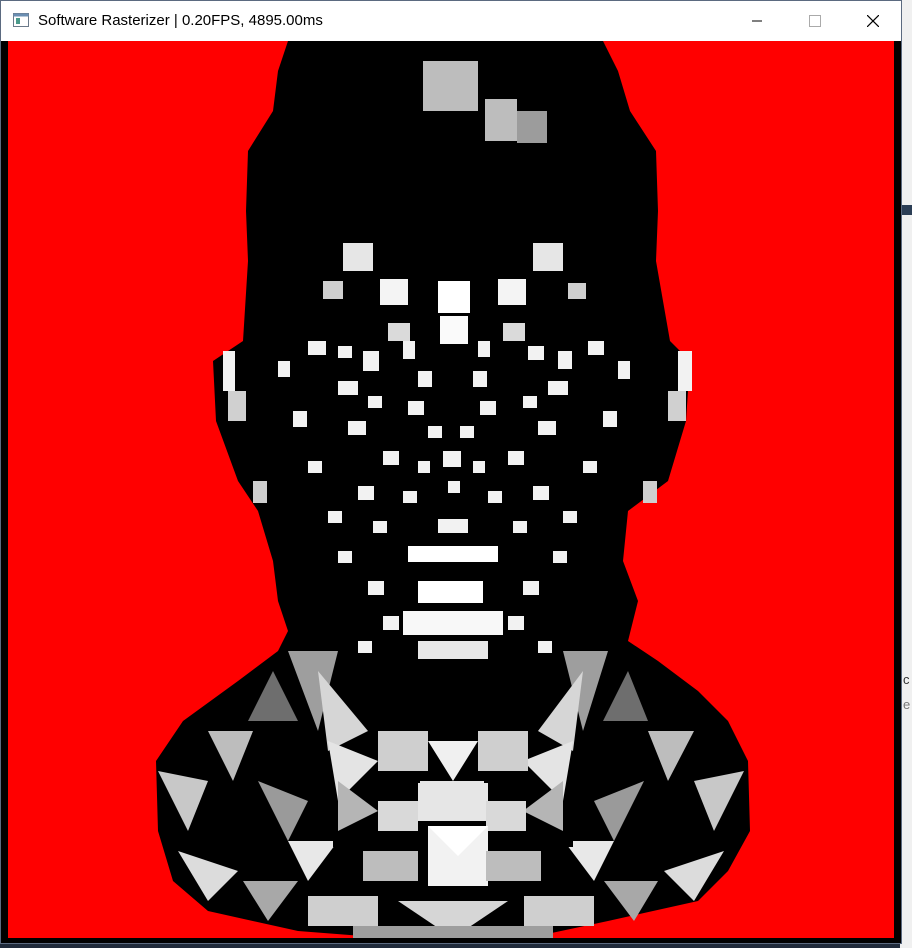  What do you see at coordinates (451, 21) in the screenshot?
I see `title-bar: Software Rasterizer | 0.20FPS, 4895.00ms` at bounding box center [451, 21].